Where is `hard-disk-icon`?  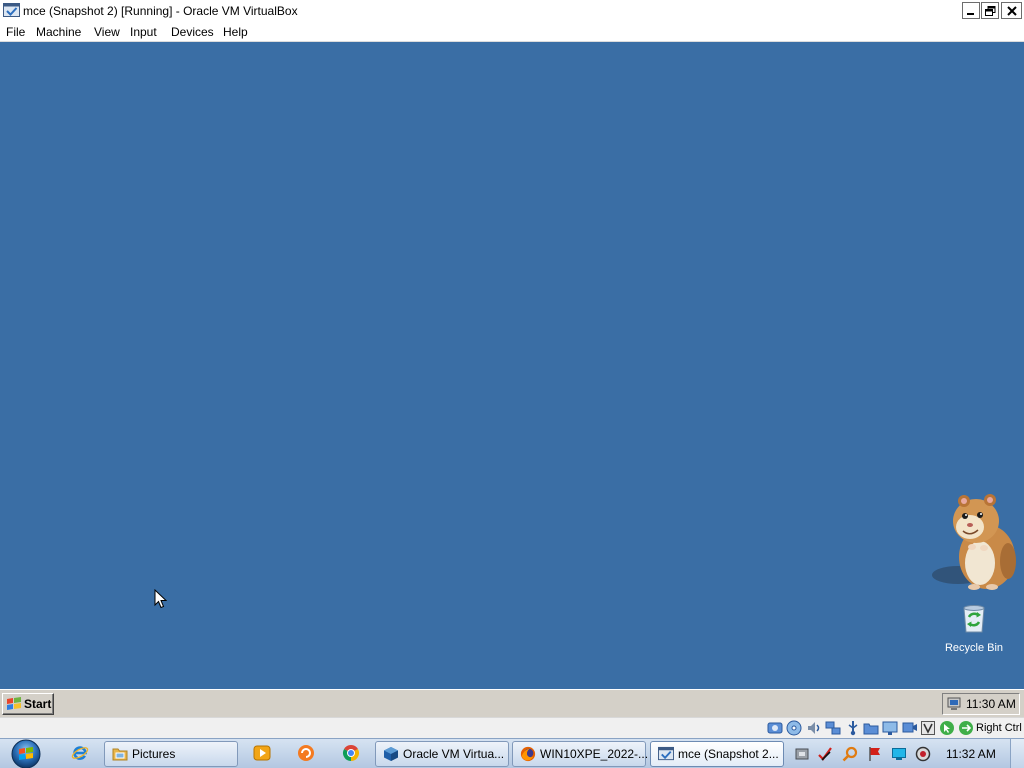
hard-disk-icon is located at coordinates (775, 728).